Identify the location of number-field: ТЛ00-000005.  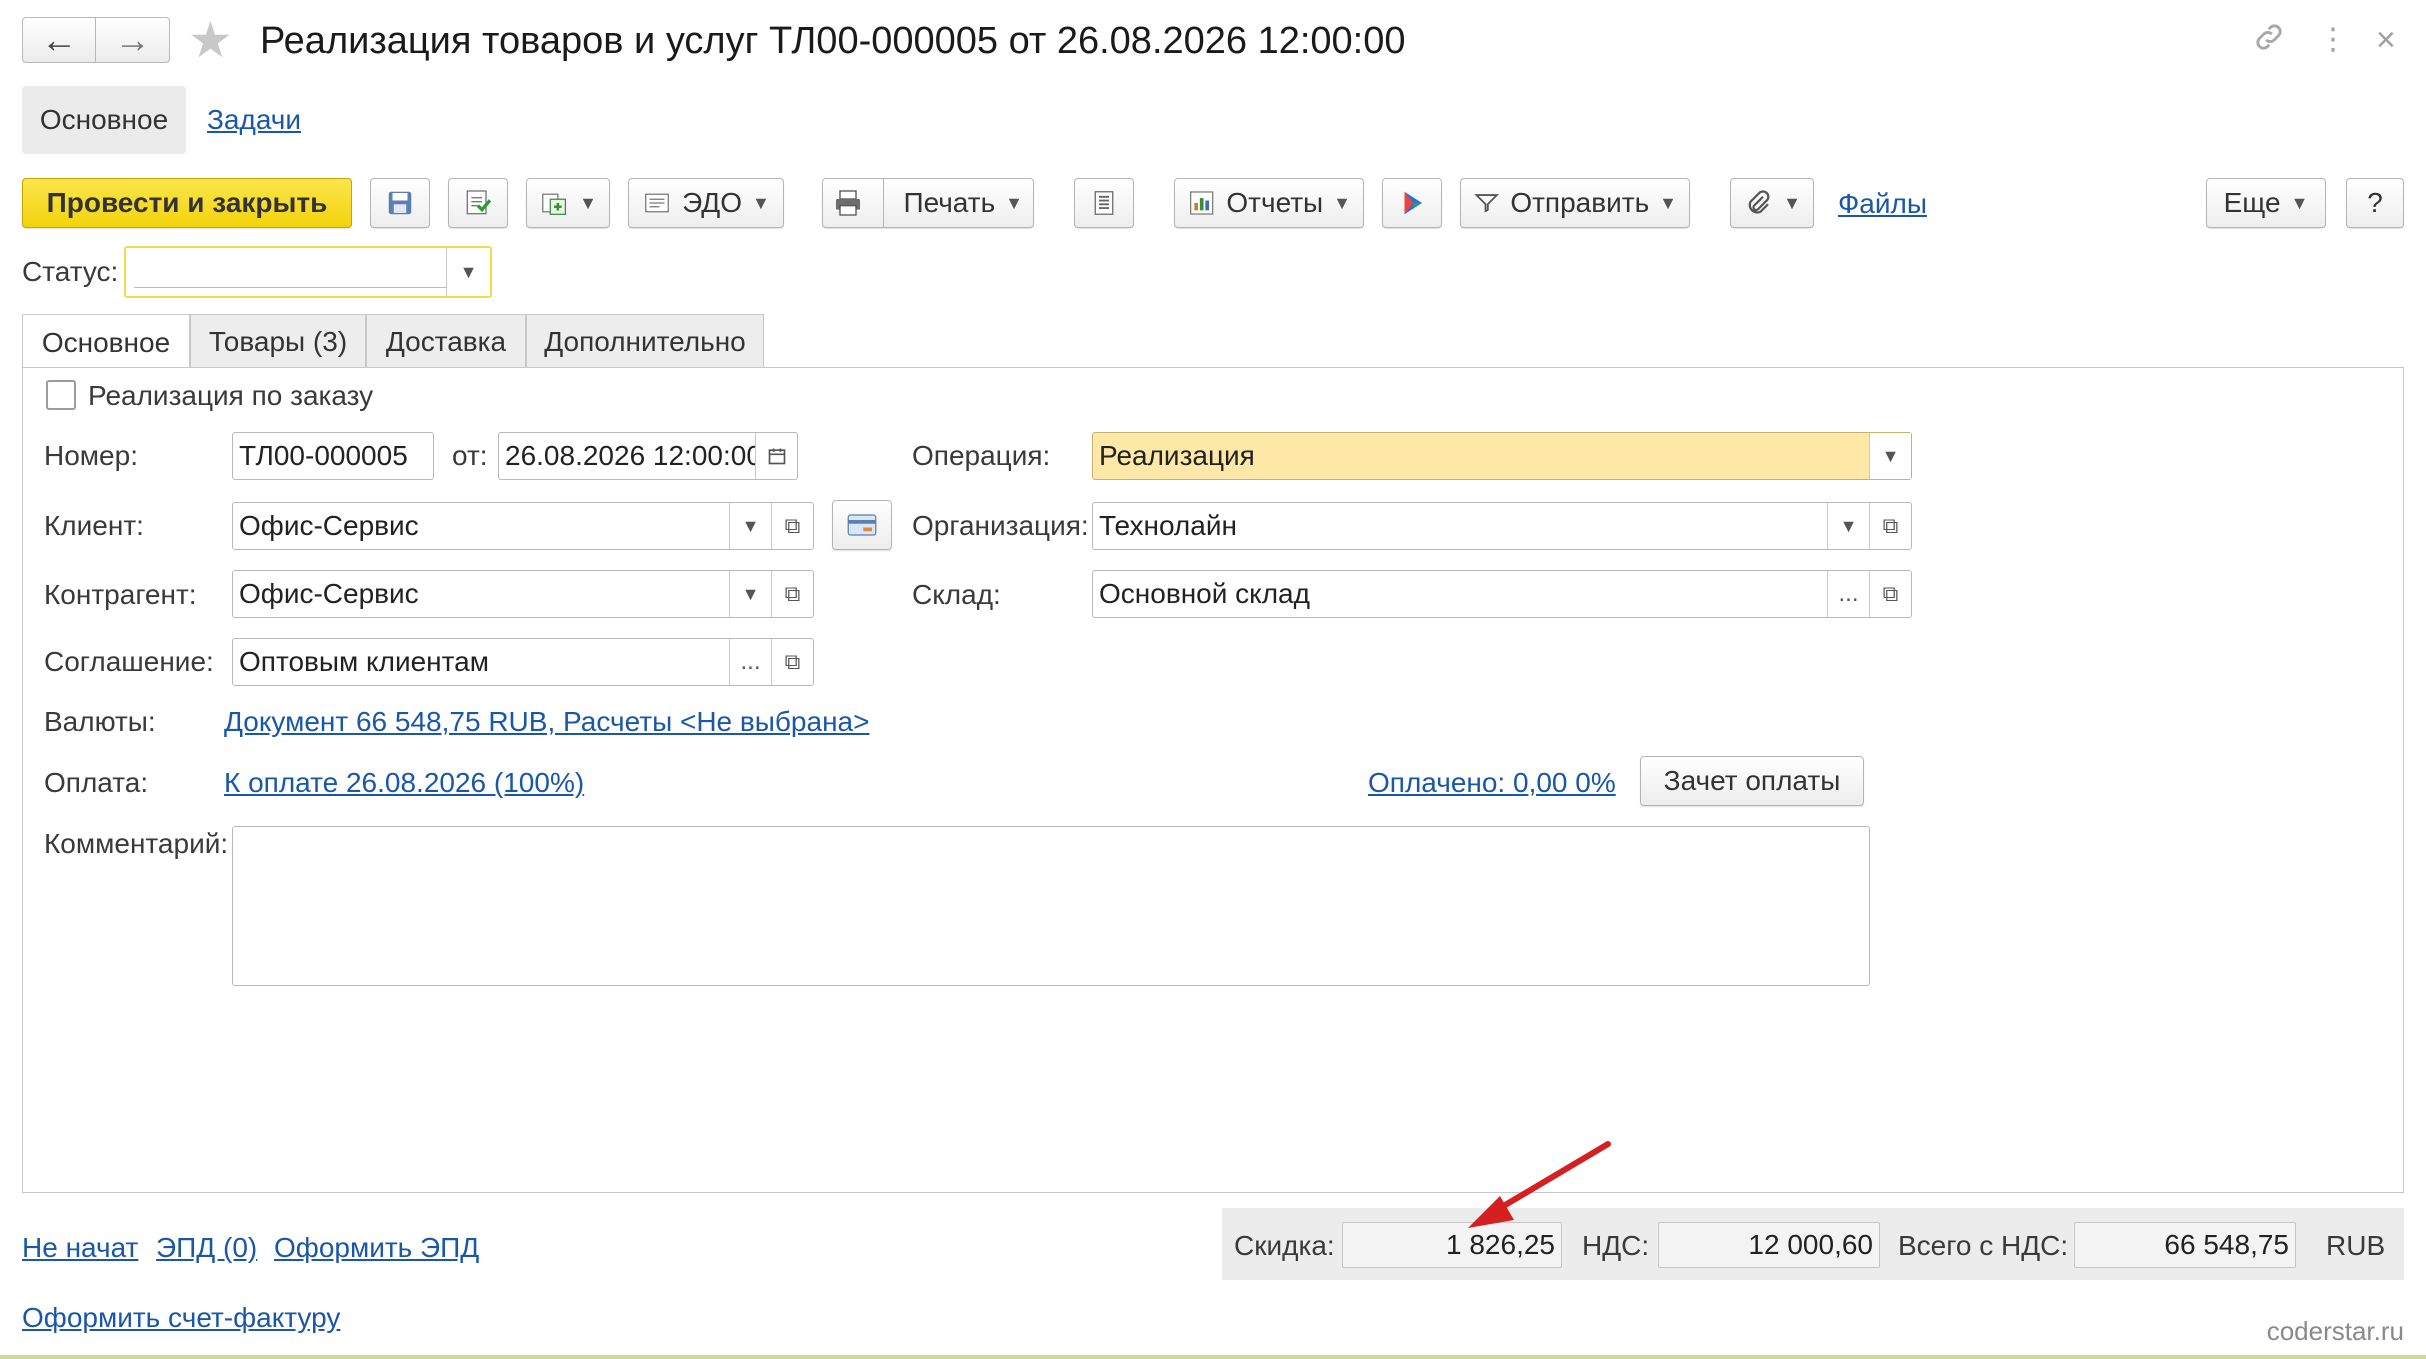
(333, 456).